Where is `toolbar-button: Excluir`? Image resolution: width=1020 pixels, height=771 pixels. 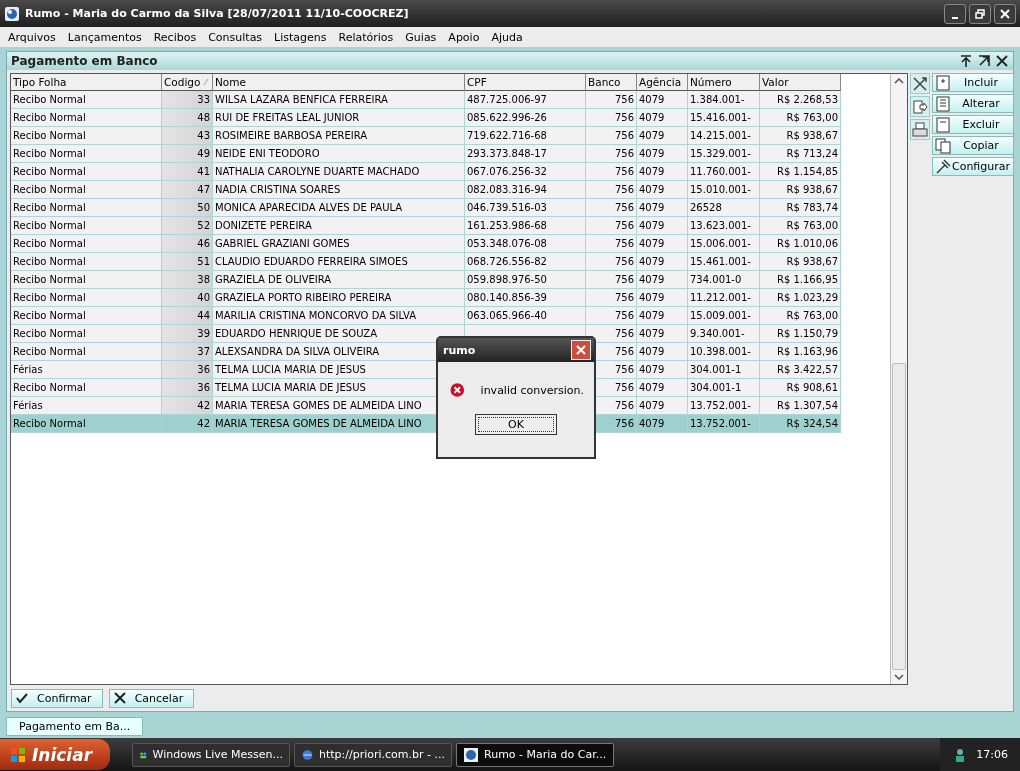
toolbar-button: Excluir is located at coordinates (973, 124).